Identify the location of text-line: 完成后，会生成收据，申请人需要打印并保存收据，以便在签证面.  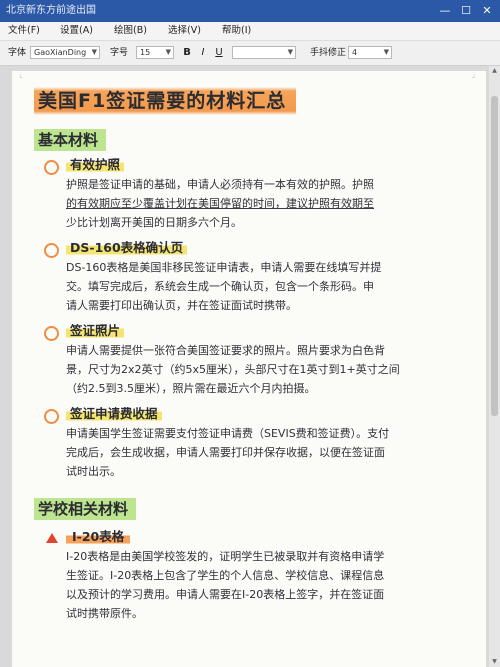
(225, 452).